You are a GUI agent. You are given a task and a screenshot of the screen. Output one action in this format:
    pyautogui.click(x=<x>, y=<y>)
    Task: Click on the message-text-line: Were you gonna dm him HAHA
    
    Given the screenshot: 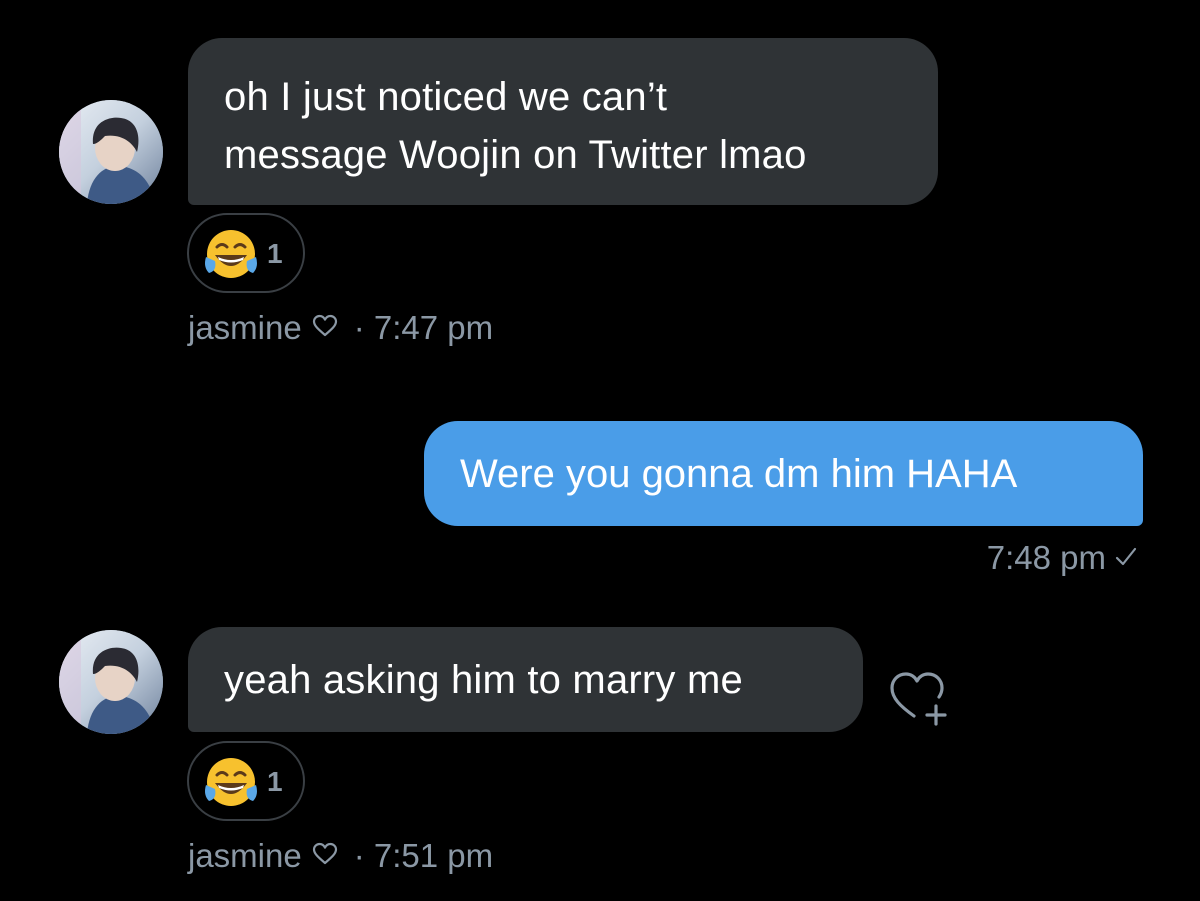 What is the action you would take?
    pyautogui.click(x=739, y=474)
    